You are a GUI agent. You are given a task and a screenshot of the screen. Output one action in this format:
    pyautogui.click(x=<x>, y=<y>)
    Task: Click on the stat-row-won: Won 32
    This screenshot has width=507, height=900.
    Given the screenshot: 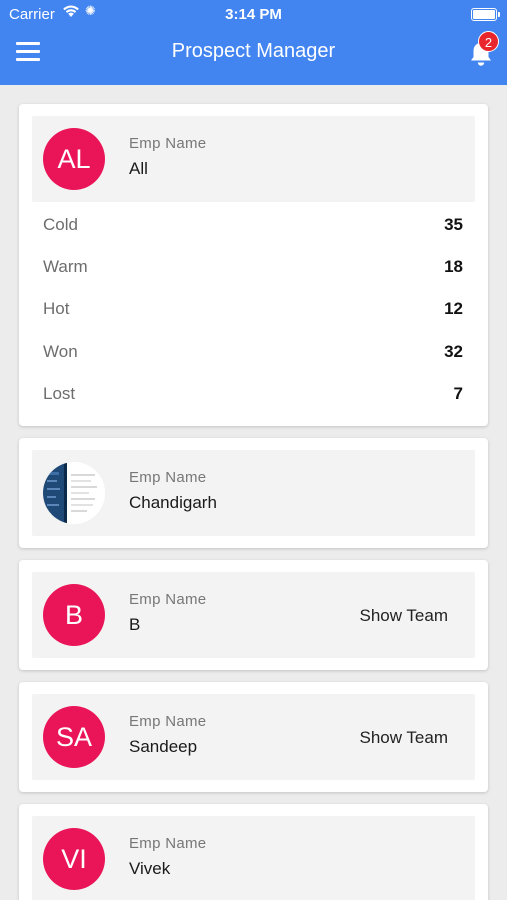 What is the action you would take?
    pyautogui.click(x=253, y=355)
    